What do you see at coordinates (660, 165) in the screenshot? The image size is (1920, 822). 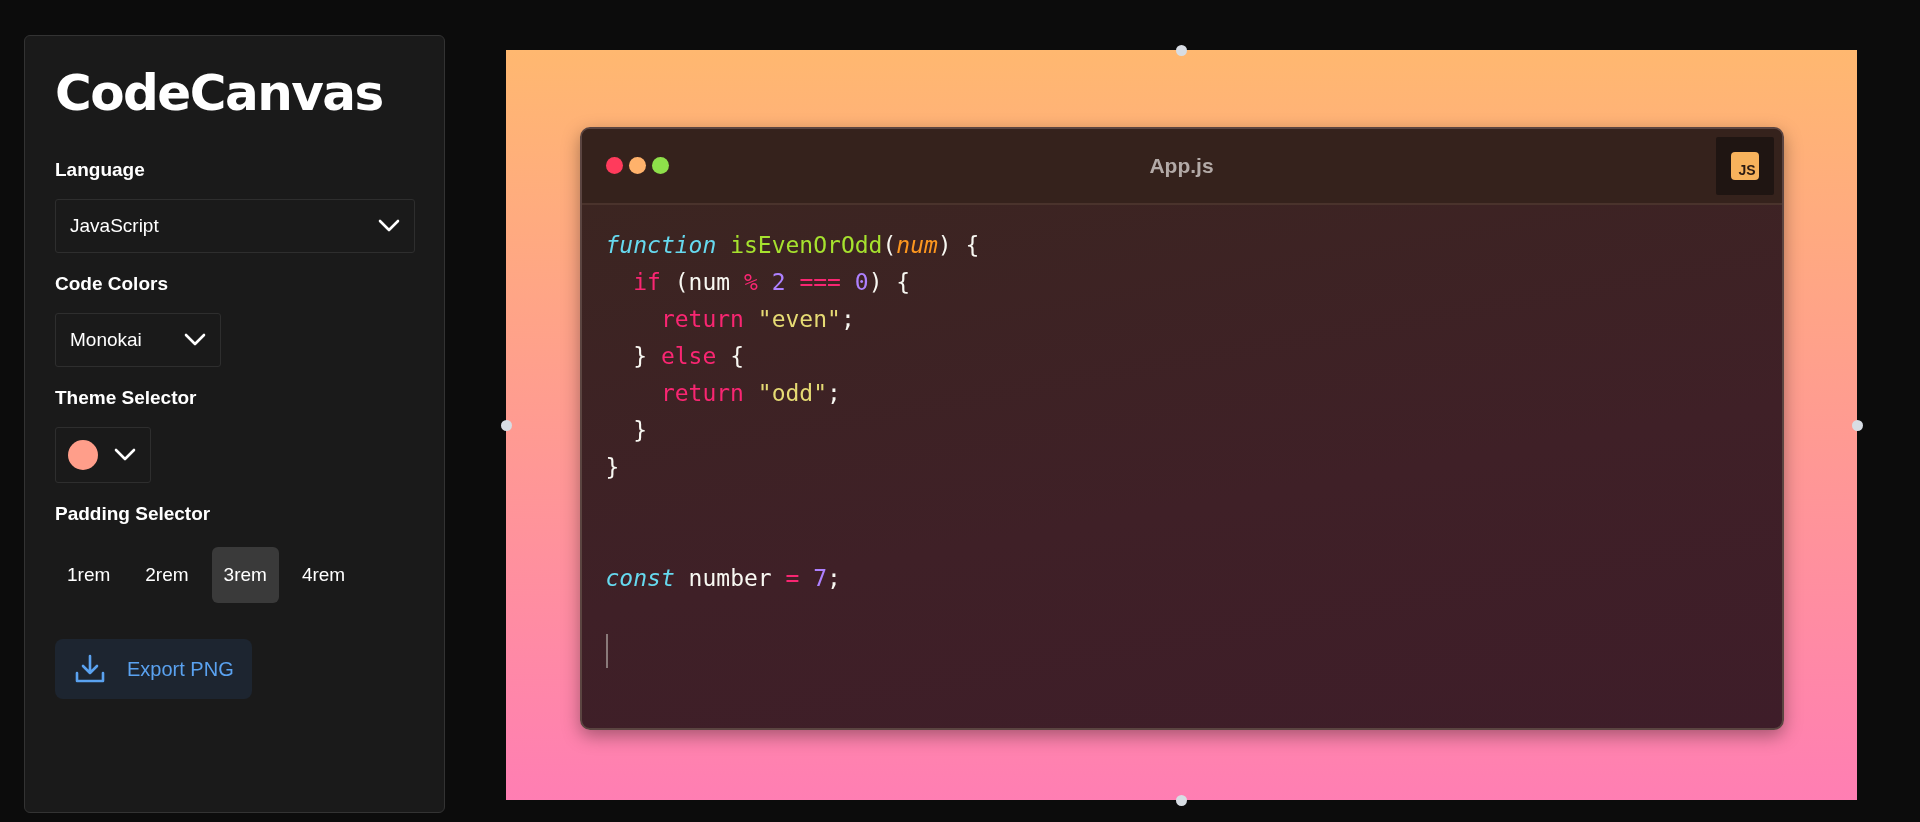 I see `maximize-dot-icon` at bounding box center [660, 165].